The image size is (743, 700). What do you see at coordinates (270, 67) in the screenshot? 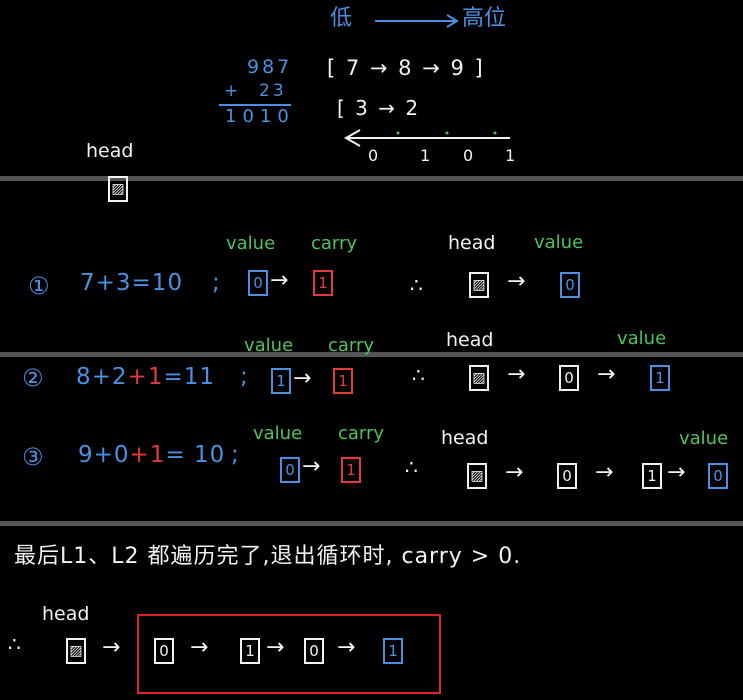
I see `sum-top: 987` at bounding box center [270, 67].